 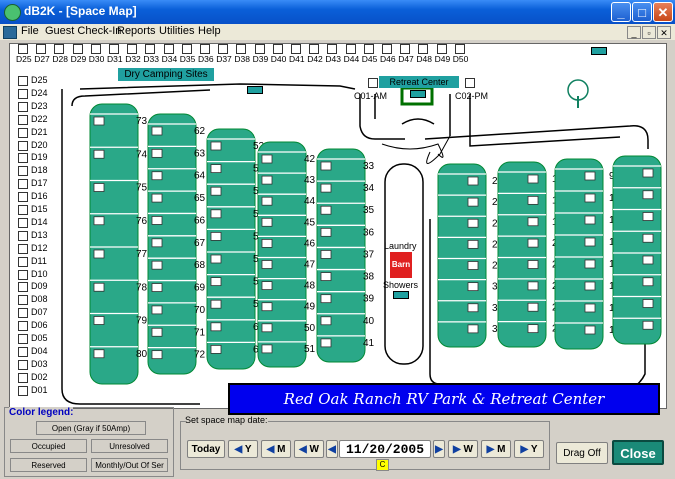 What do you see at coordinates (463, 449) in the screenshot?
I see `forward-week-button: ▶ W` at bounding box center [463, 449].